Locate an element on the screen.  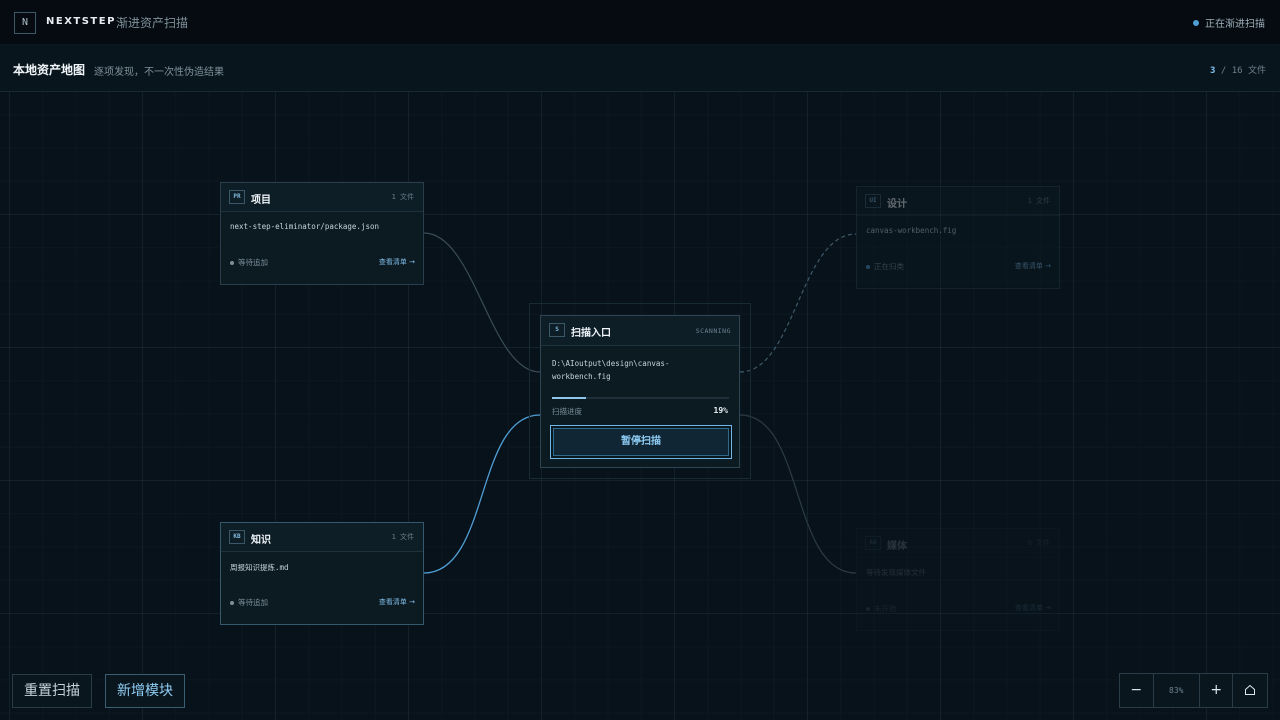
node-header: KB 知识 1 文件 is located at coordinates (322, 537).